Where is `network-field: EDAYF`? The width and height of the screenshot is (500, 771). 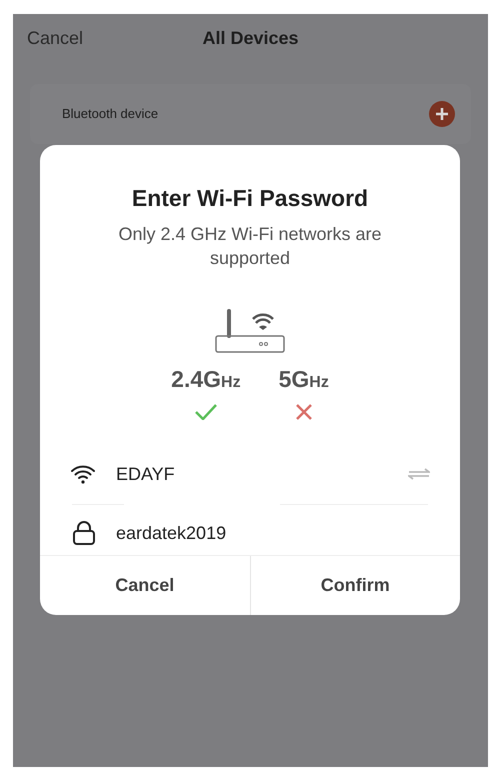 network-field: EDAYF is located at coordinates (262, 474).